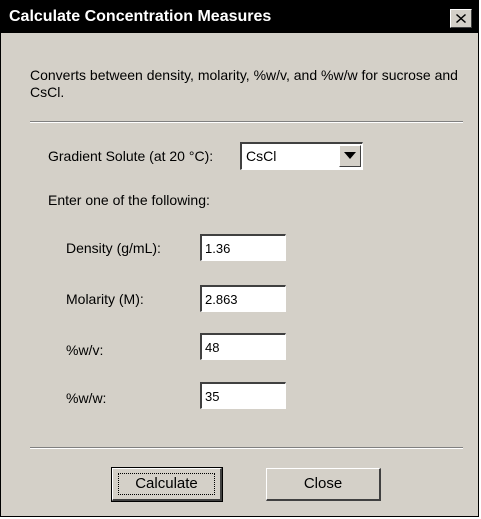  I want to click on solute-select-value: CsCl, so click(261, 156).